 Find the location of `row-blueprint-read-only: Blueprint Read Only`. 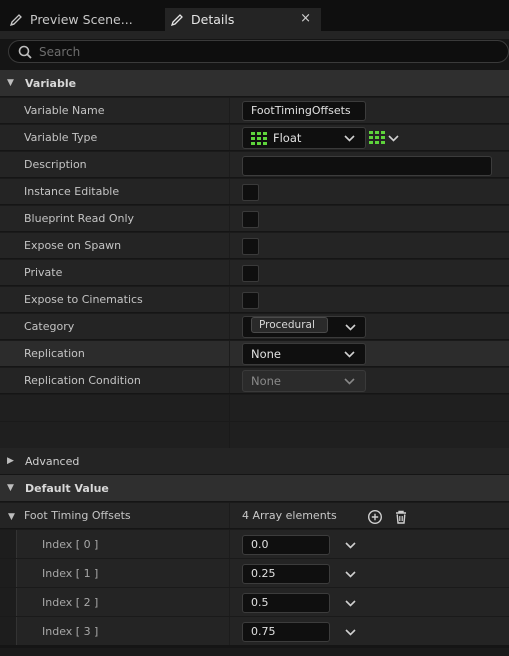

row-blueprint-read-only: Blueprint Read Only is located at coordinates (254, 218).